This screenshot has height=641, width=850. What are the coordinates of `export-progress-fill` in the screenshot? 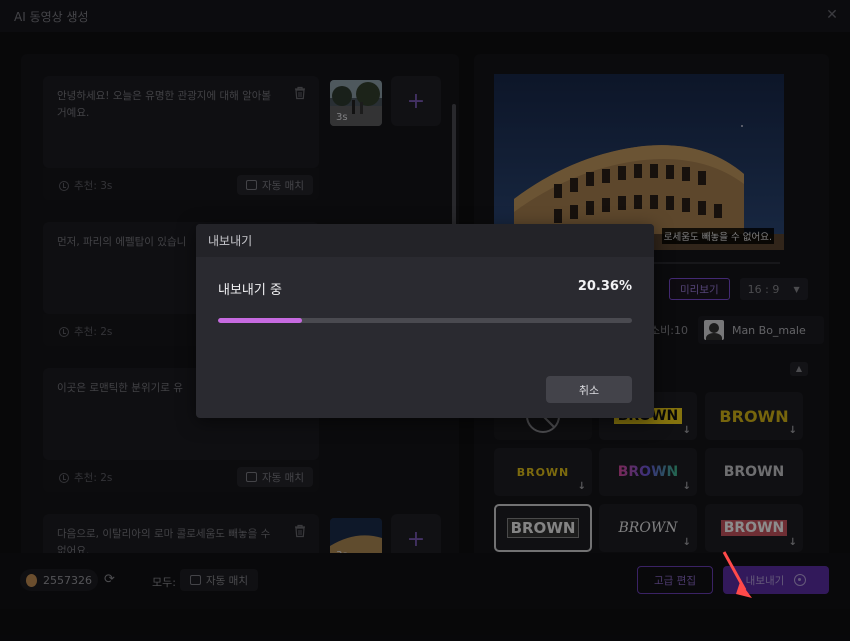 It's located at (260, 320).